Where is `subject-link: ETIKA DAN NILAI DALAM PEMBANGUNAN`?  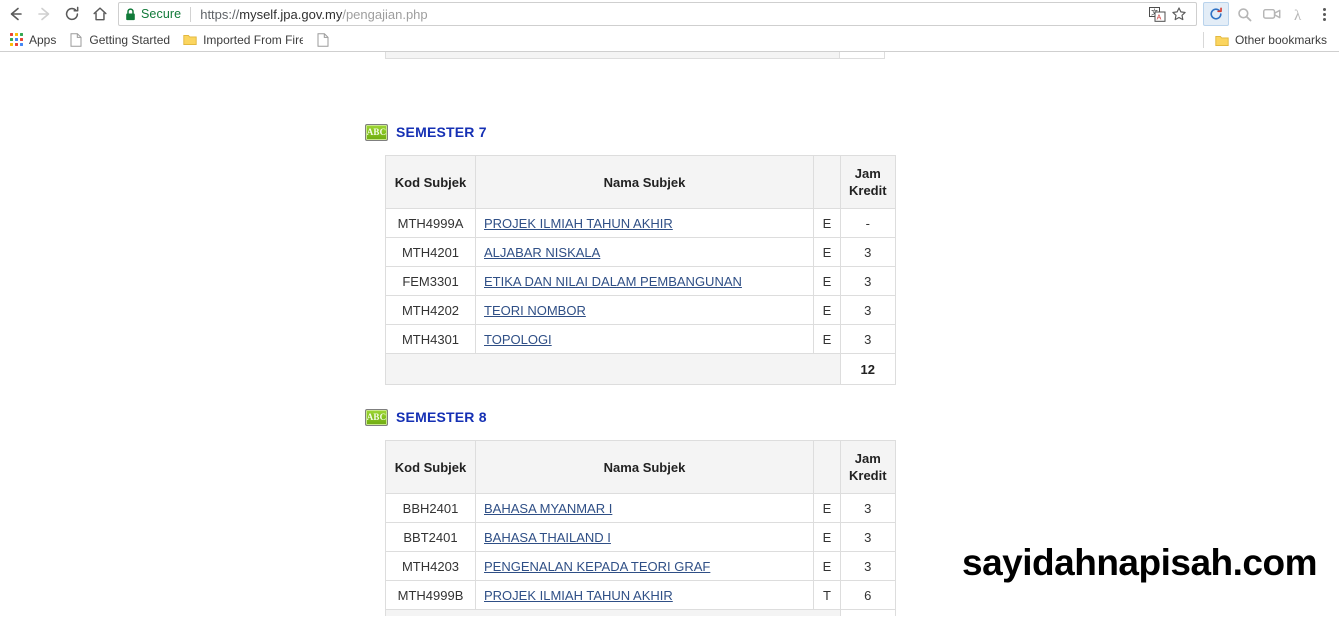
subject-link: ETIKA DAN NILAI DALAM PEMBANGUNAN is located at coordinates (613, 281).